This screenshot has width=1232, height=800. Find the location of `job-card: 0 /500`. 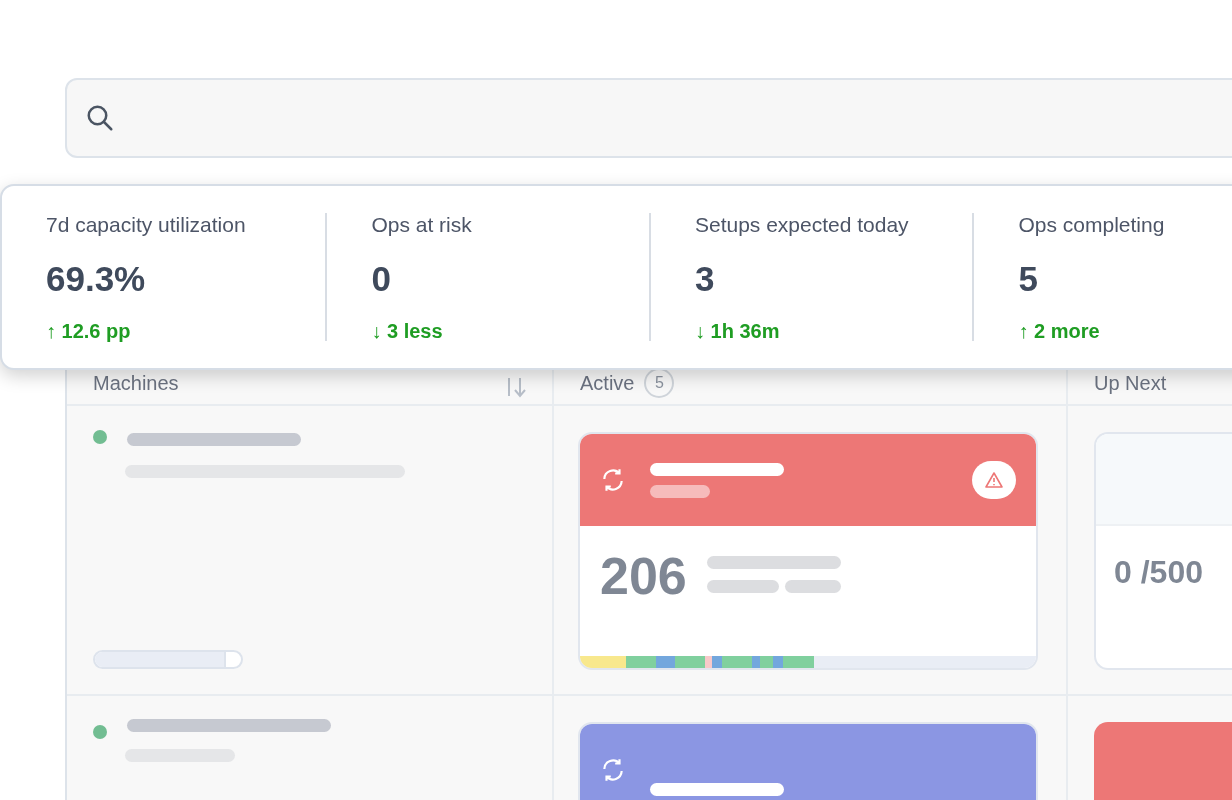

job-card: 0 /500 is located at coordinates (1163, 551).